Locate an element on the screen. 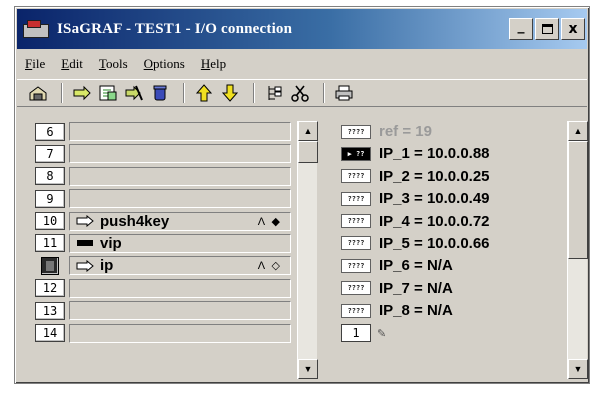  slot-number: 11 is located at coordinates (50, 243).